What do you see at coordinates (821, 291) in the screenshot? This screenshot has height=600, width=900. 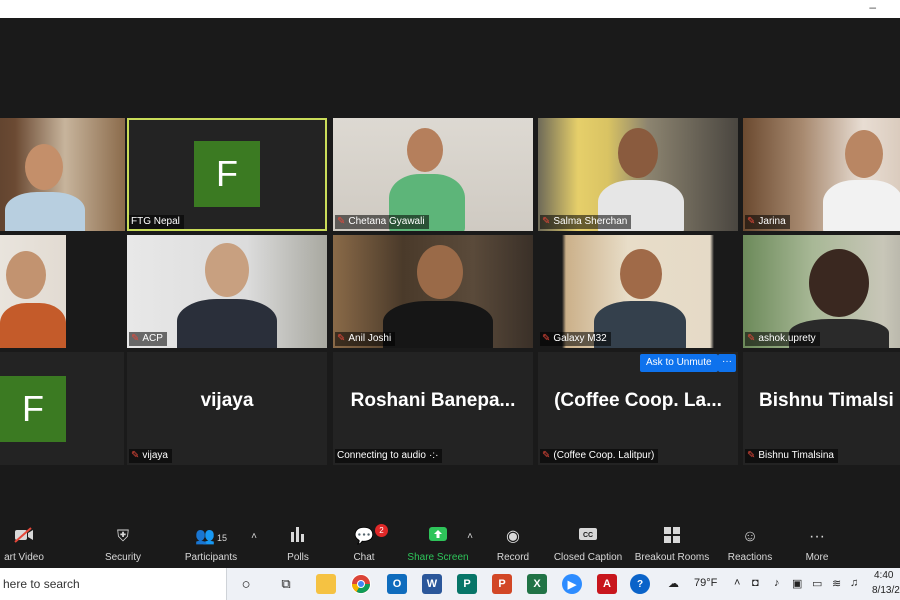 I see `video-tile-ashok: ✎ ashok.uprety` at bounding box center [821, 291].